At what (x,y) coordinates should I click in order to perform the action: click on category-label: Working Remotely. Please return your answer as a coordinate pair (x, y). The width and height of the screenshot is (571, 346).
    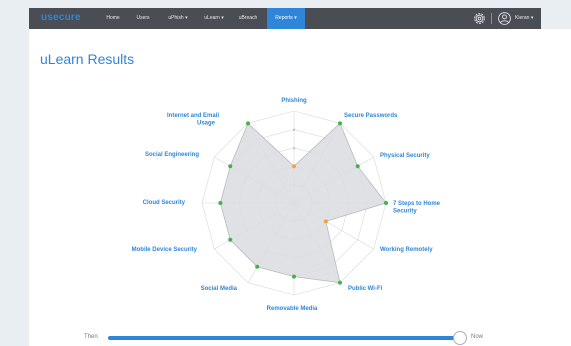
    Looking at the image, I should click on (406, 250).